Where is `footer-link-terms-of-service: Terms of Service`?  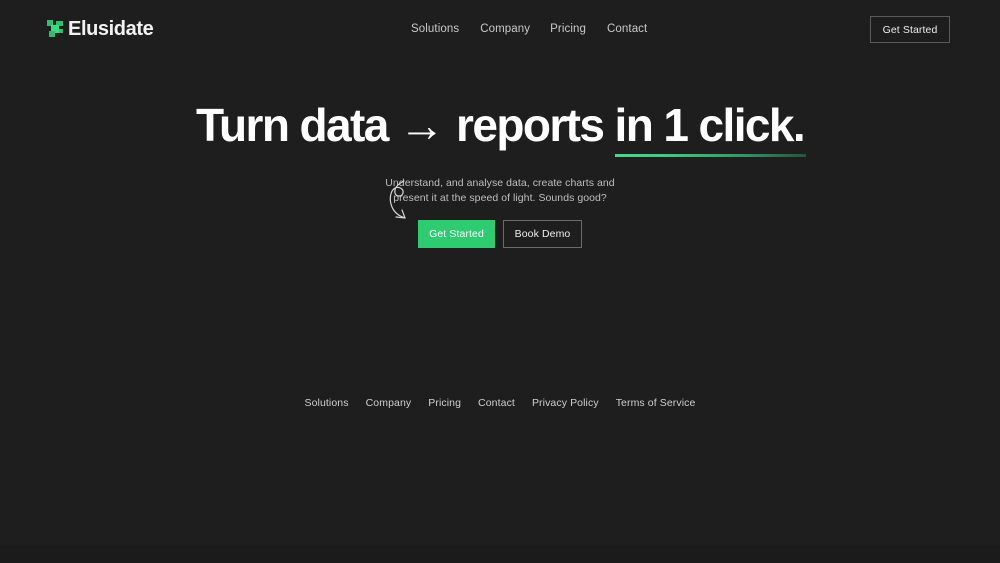
footer-link-terms-of-service: Terms of Service is located at coordinates (656, 403).